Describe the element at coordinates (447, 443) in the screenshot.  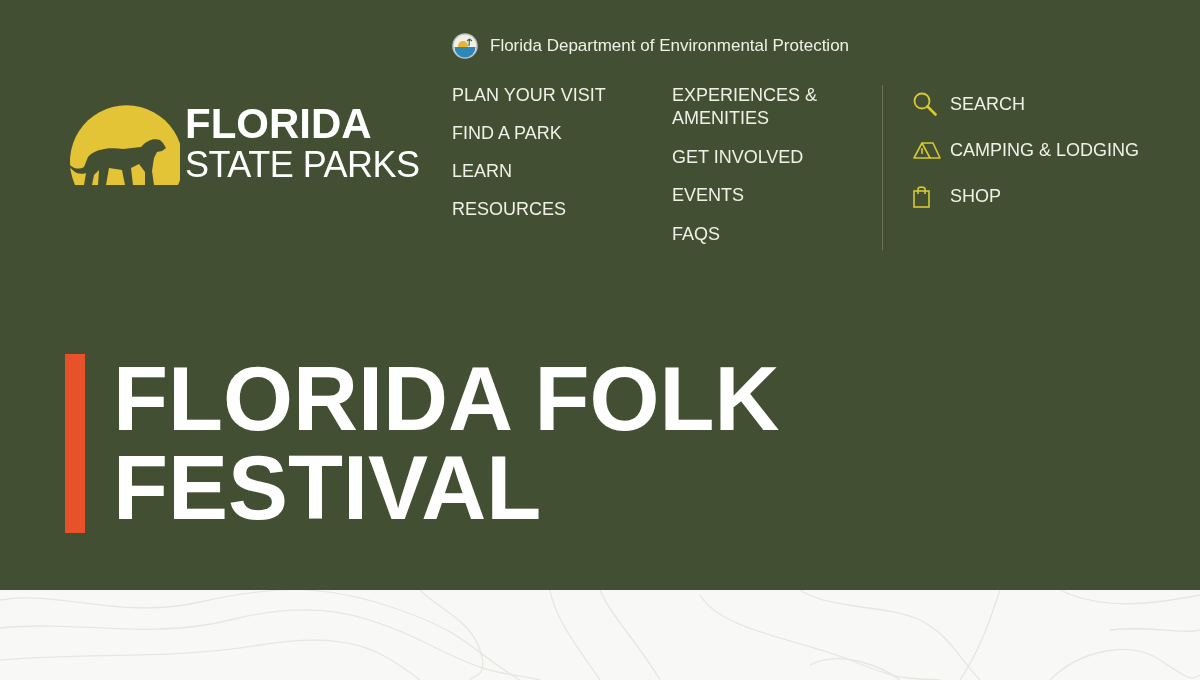
I see `page-title: FLORIDA FOLK FESTIVAL` at that location.